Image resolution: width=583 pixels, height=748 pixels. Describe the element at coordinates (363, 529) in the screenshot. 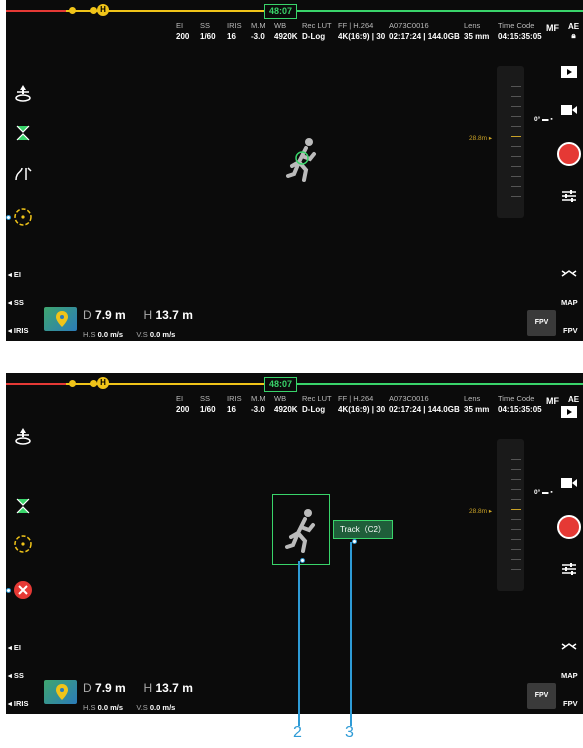

I see `track-button: Track（C2）` at that location.